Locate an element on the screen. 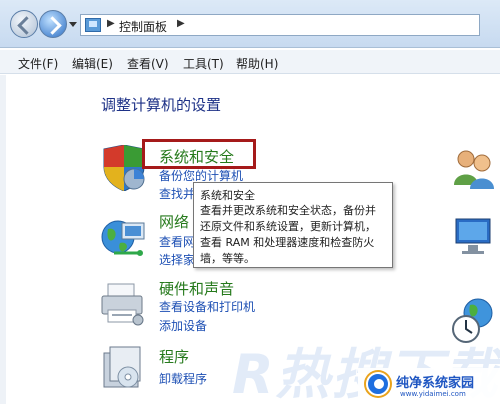 This screenshot has height=404, width=500. forward-button is located at coordinates (53, 24).